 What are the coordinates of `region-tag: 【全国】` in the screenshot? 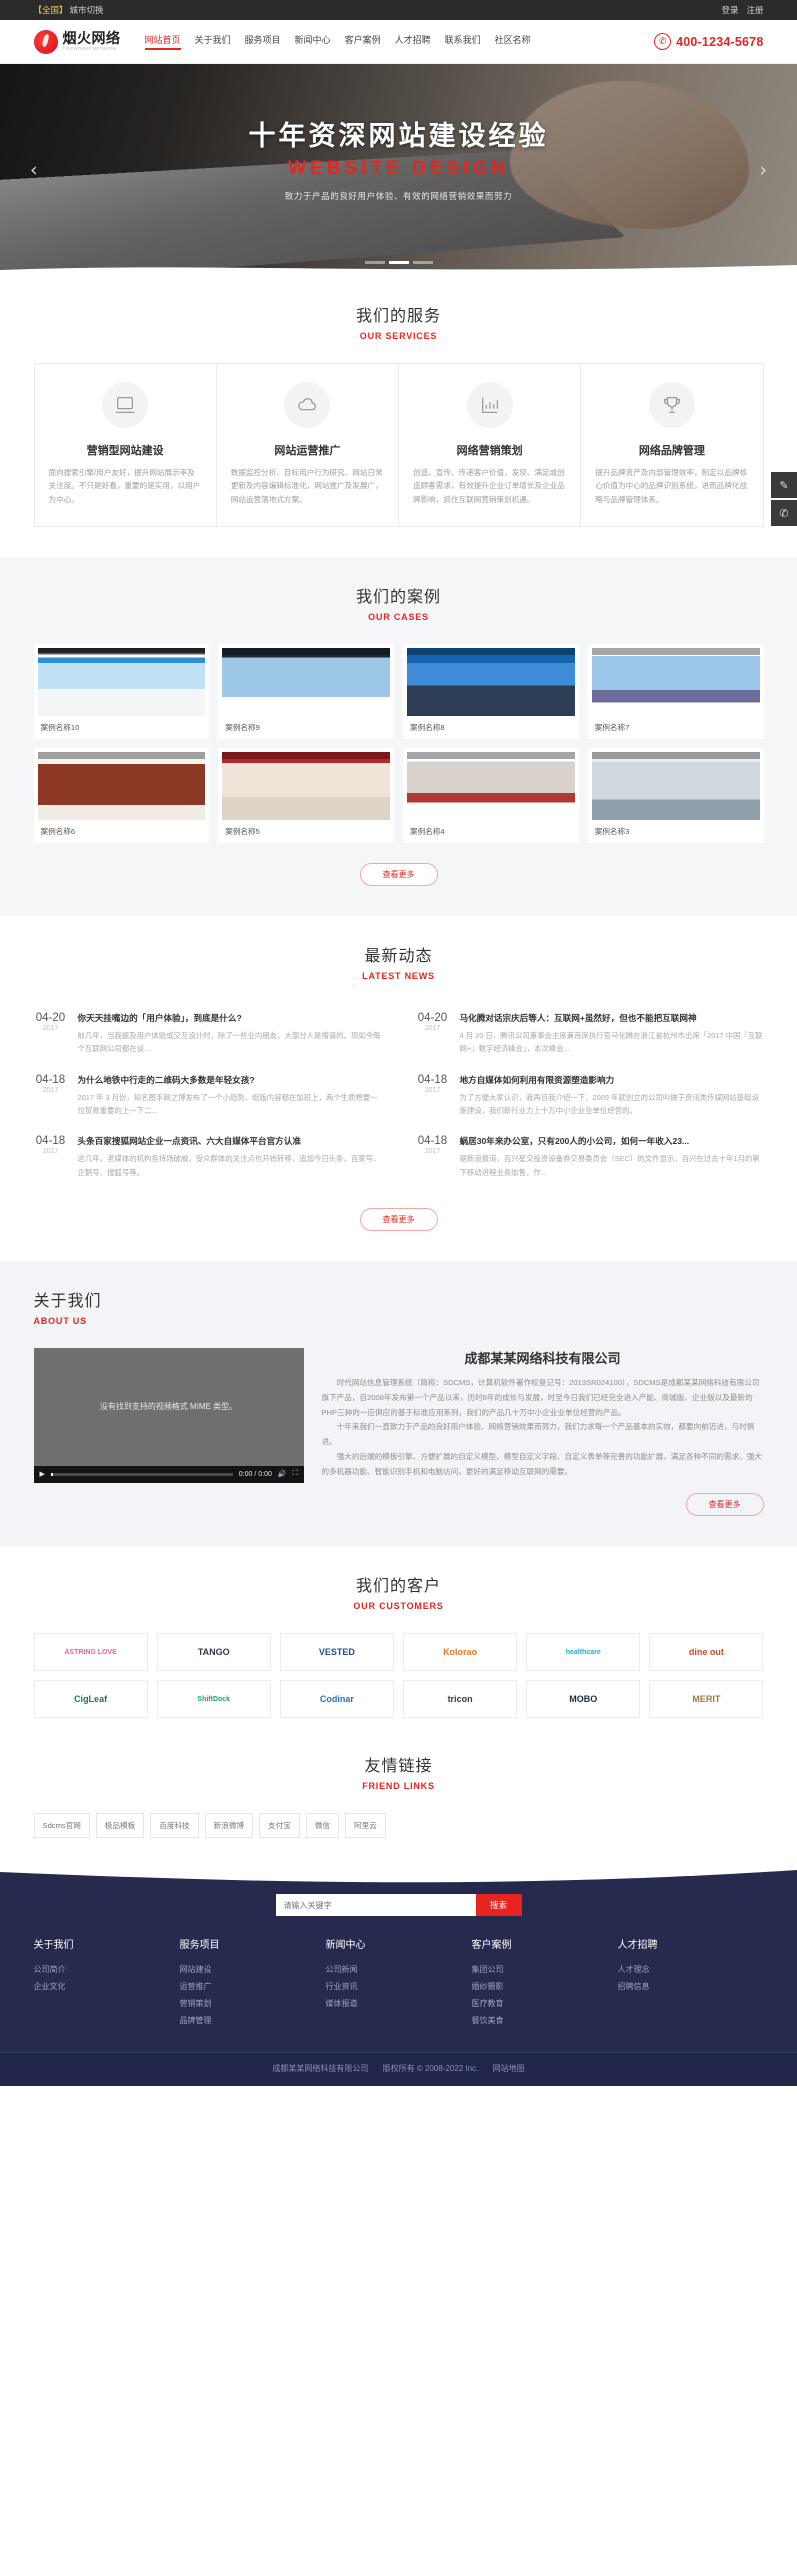 It's located at (50, 10).